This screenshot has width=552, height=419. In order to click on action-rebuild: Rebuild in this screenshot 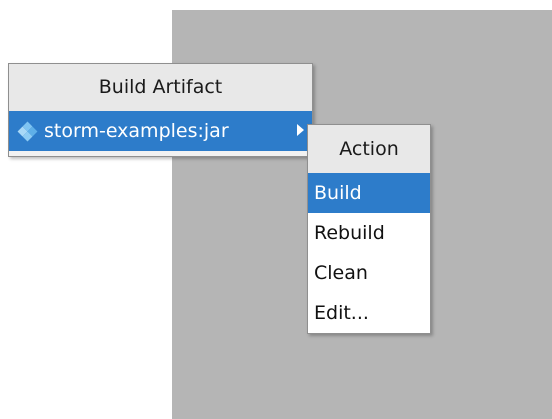, I will do `click(369, 233)`.